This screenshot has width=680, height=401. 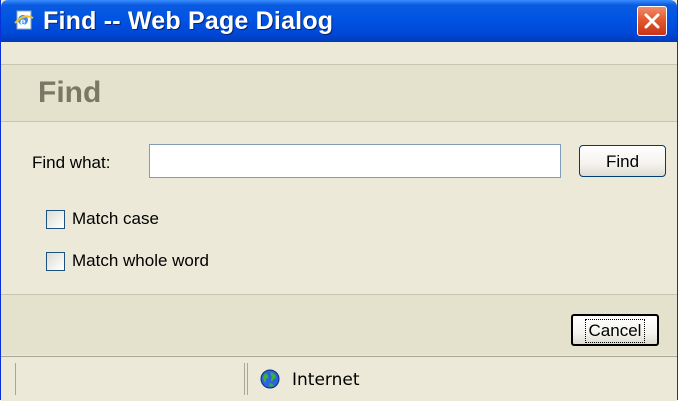 What do you see at coordinates (115, 218) in the screenshot?
I see `match-case-label: Match case` at bounding box center [115, 218].